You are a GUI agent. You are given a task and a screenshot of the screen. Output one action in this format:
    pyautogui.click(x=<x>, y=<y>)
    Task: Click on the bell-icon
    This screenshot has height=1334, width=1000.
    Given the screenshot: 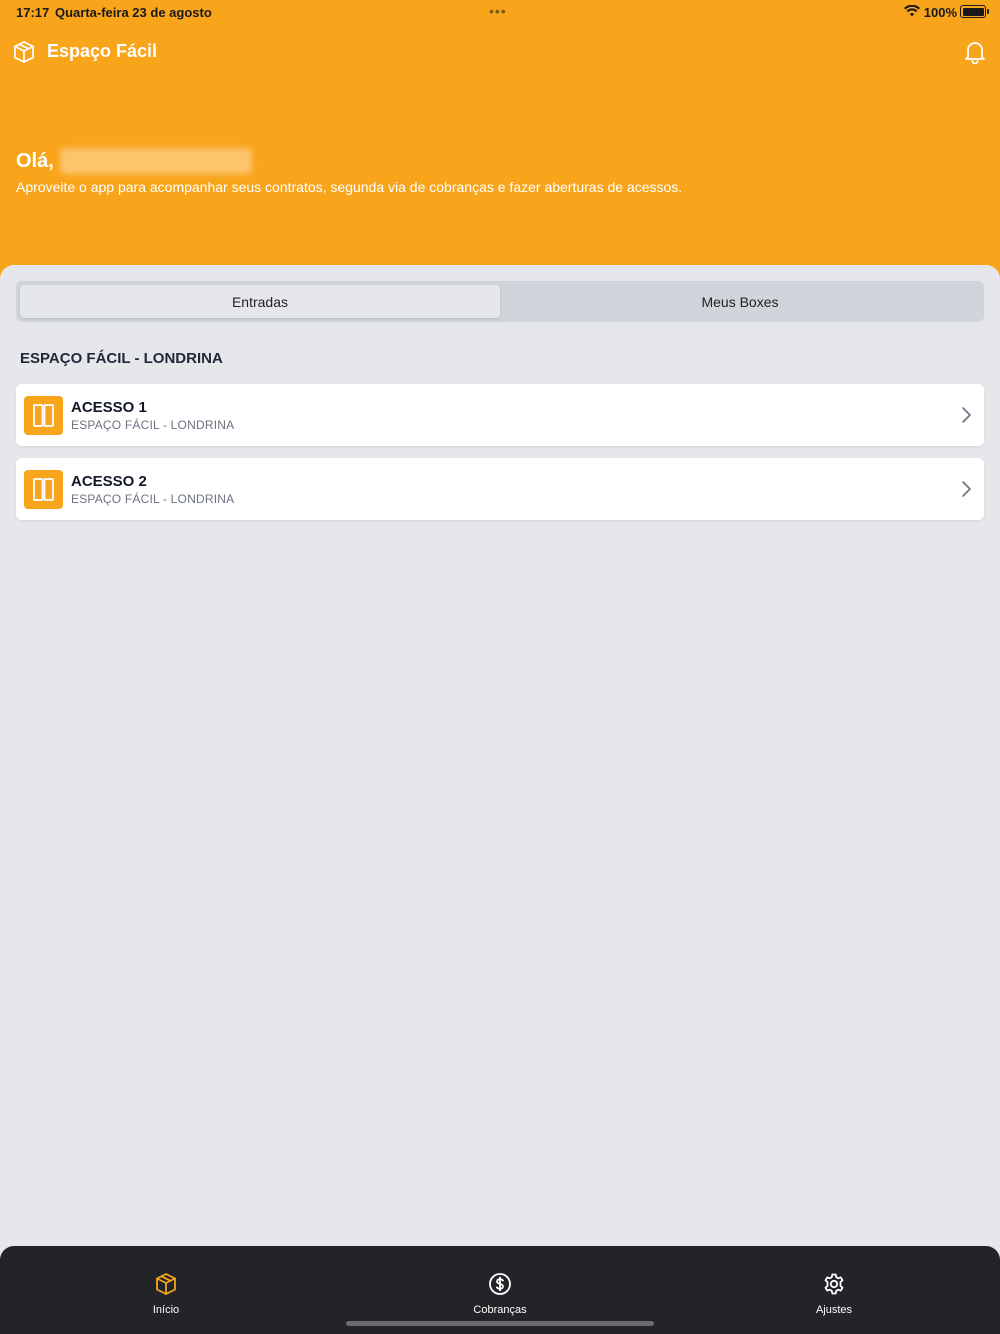 What is the action you would take?
    pyautogui.click(x=975, y=52)
    